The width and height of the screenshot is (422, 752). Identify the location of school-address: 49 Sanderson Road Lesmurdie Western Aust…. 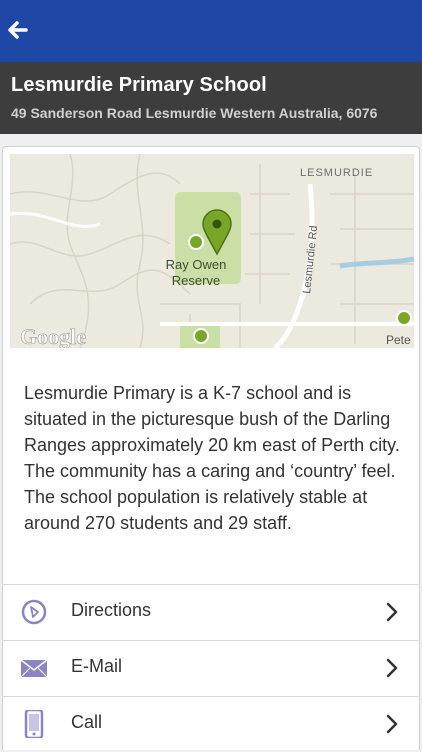
(194, 113).